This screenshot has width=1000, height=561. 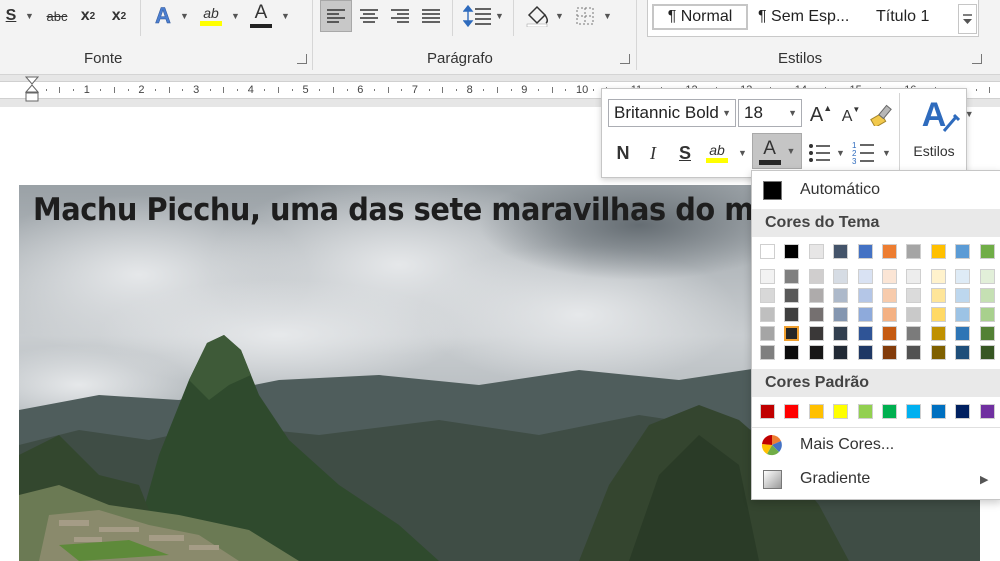 I want to click on bold-button: N, so click(x=623, y=153).